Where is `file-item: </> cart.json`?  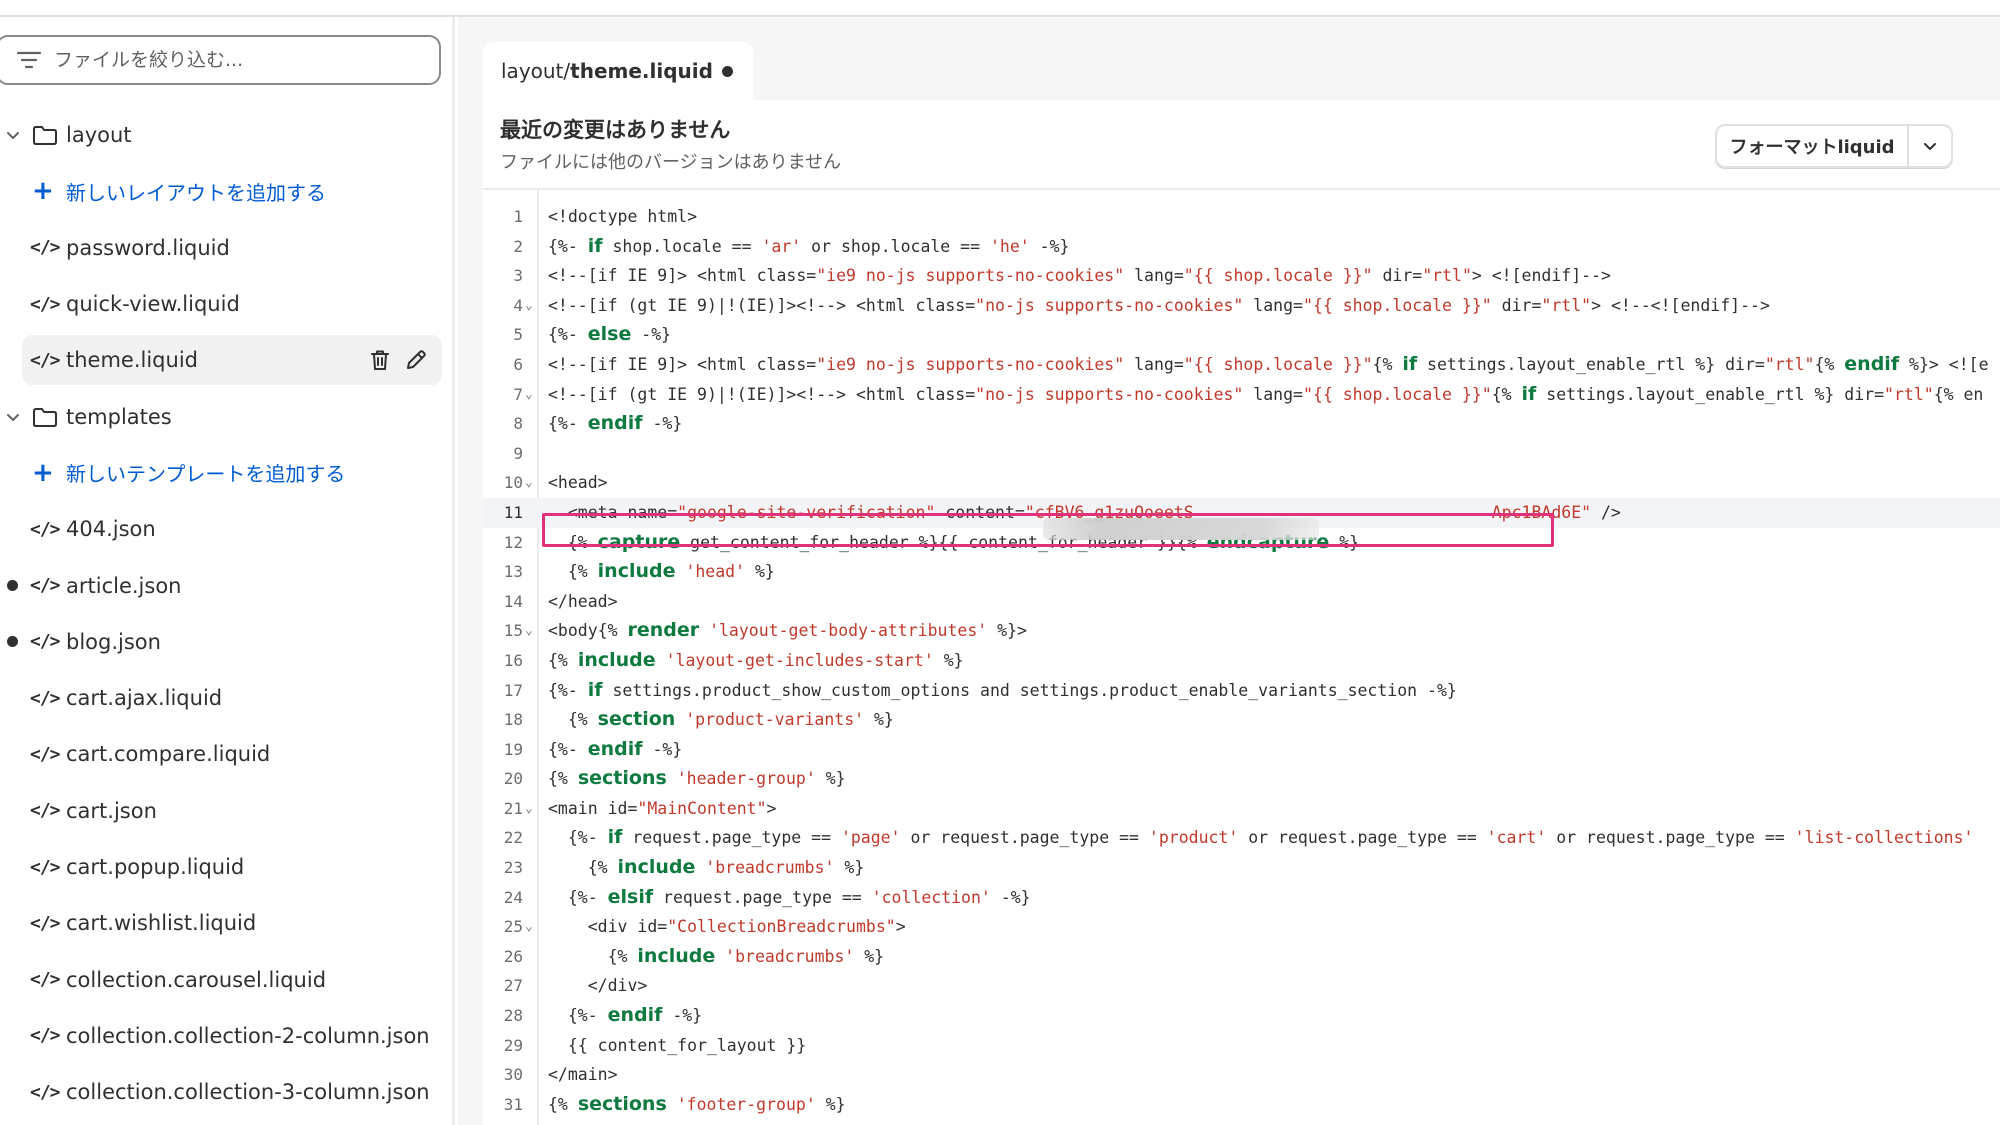
file-item: </> cart.json is located at coordinates (226, 811).